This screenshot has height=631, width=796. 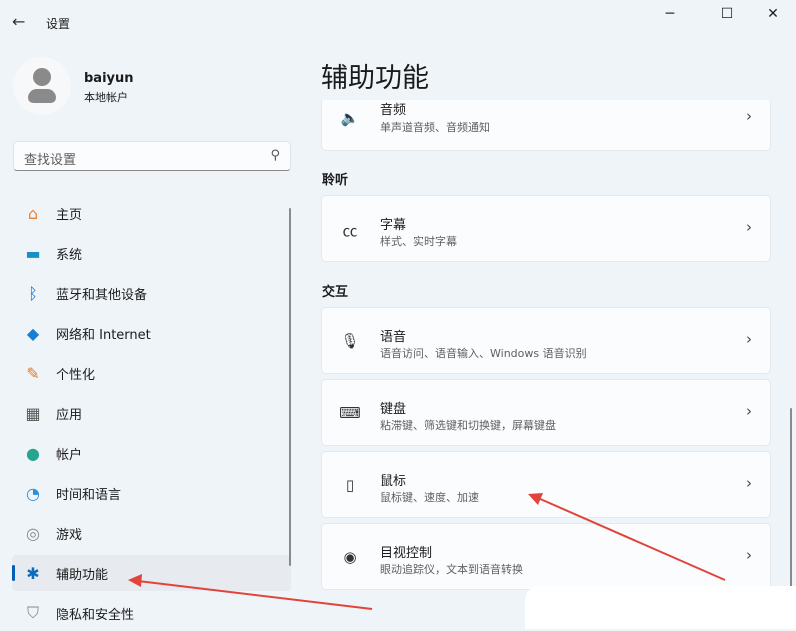 What do you see at coordinates (135, 580) in the screenshot?
I see `annotation-arrowhead` at bounding box center [135, 580].